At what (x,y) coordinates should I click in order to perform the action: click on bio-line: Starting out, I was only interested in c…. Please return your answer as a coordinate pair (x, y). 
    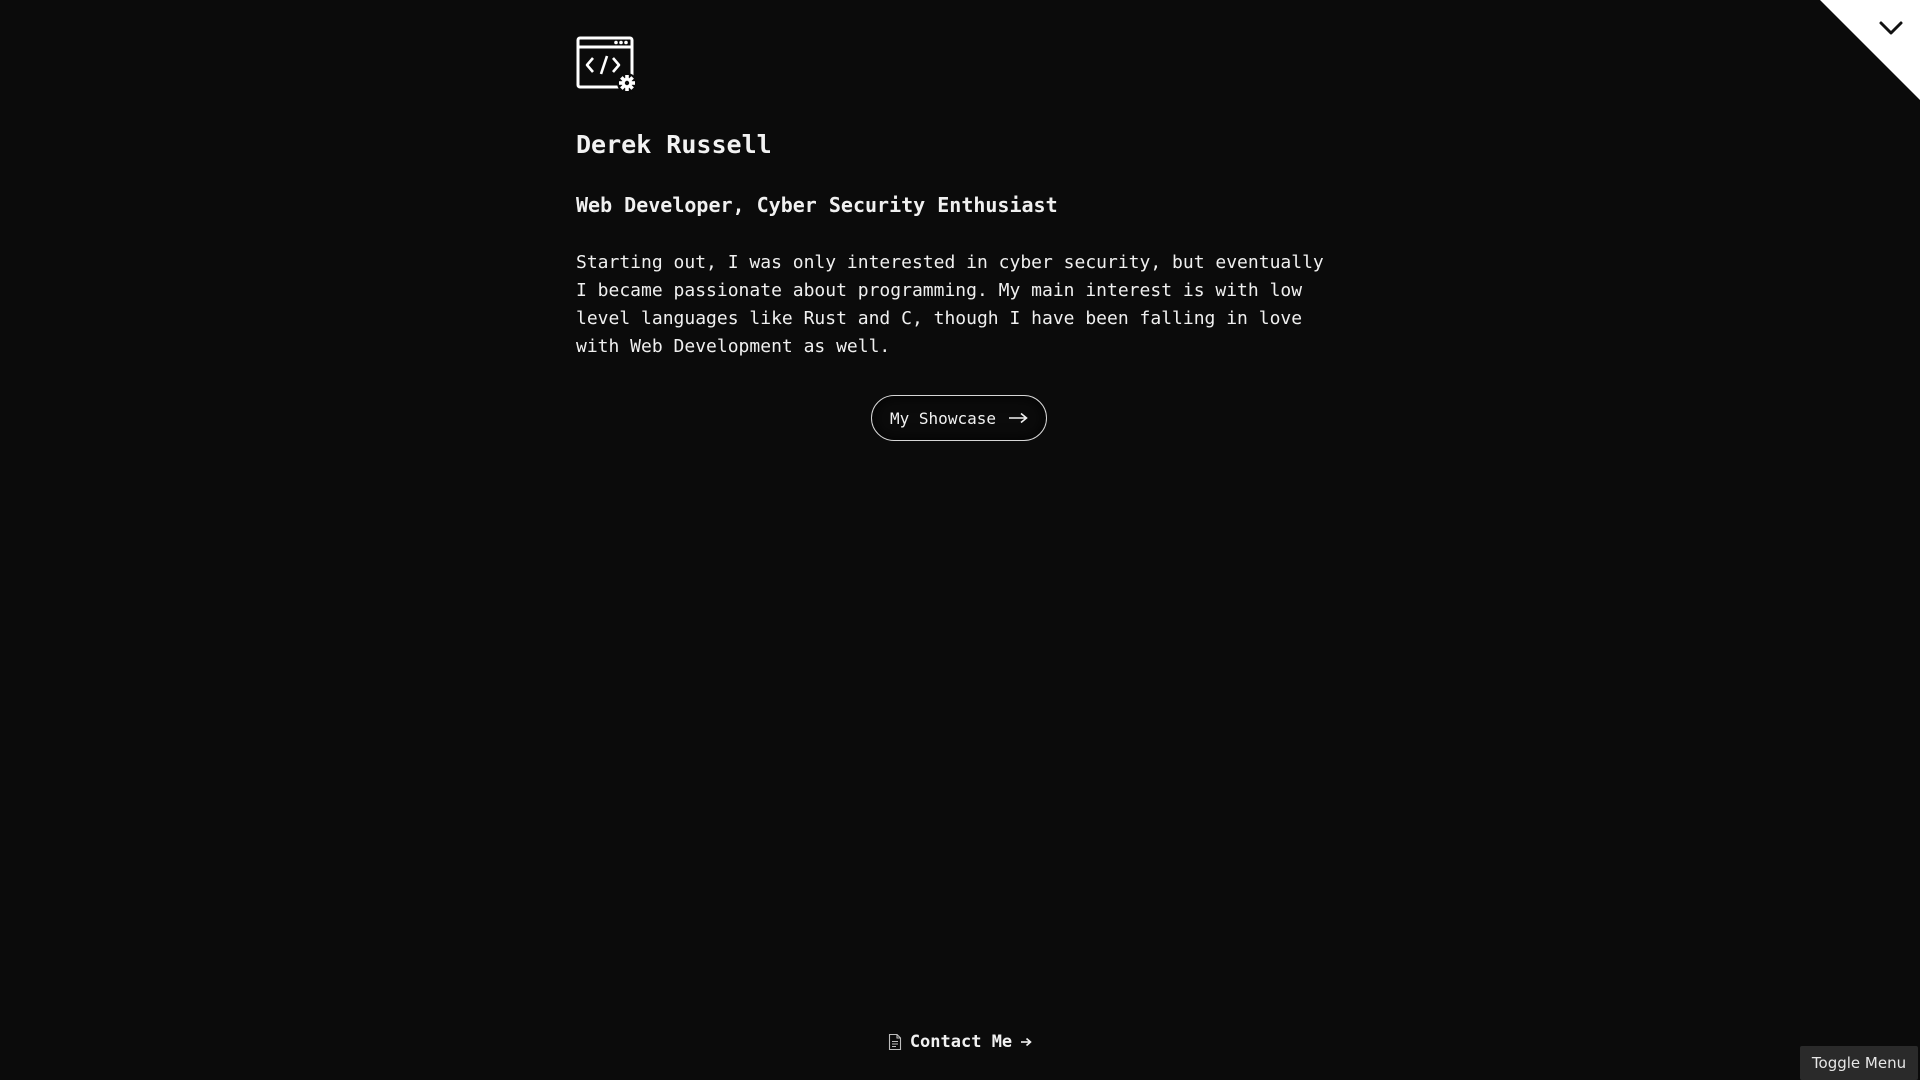
    Looking at the image, I should click on (950, 262).